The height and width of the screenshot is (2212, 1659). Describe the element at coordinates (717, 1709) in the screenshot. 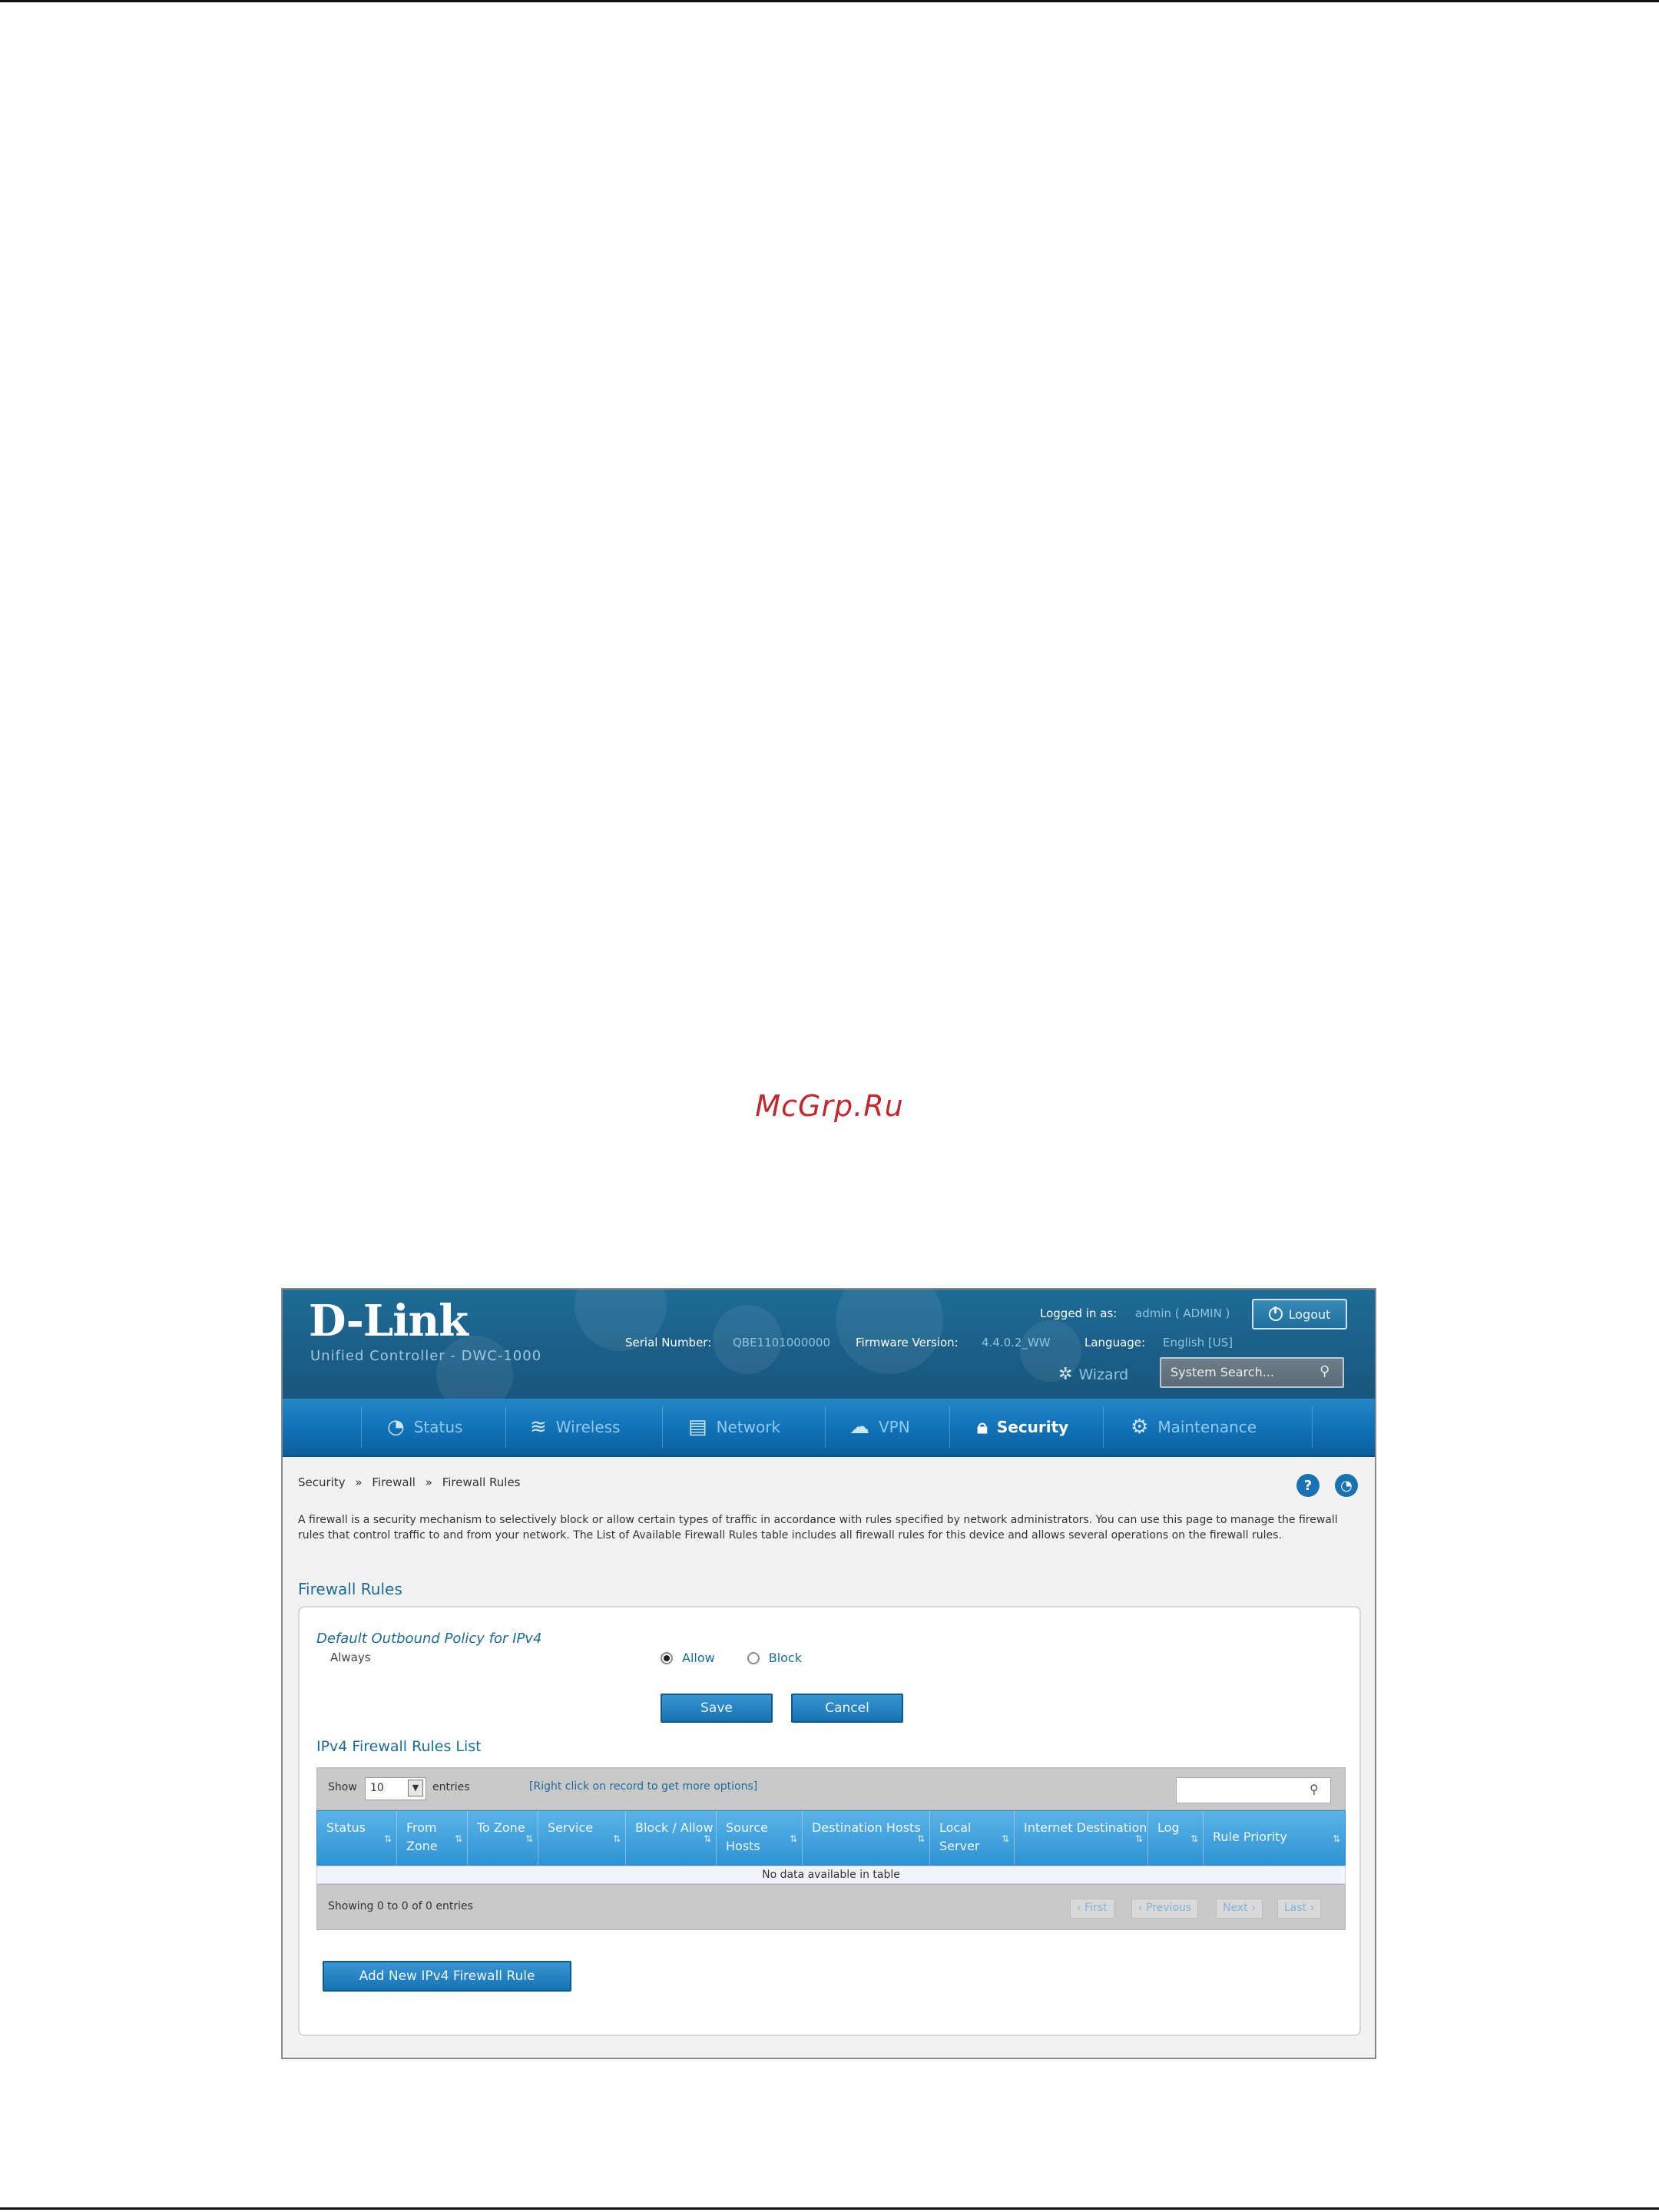

I see `save-button: Save` at that location.